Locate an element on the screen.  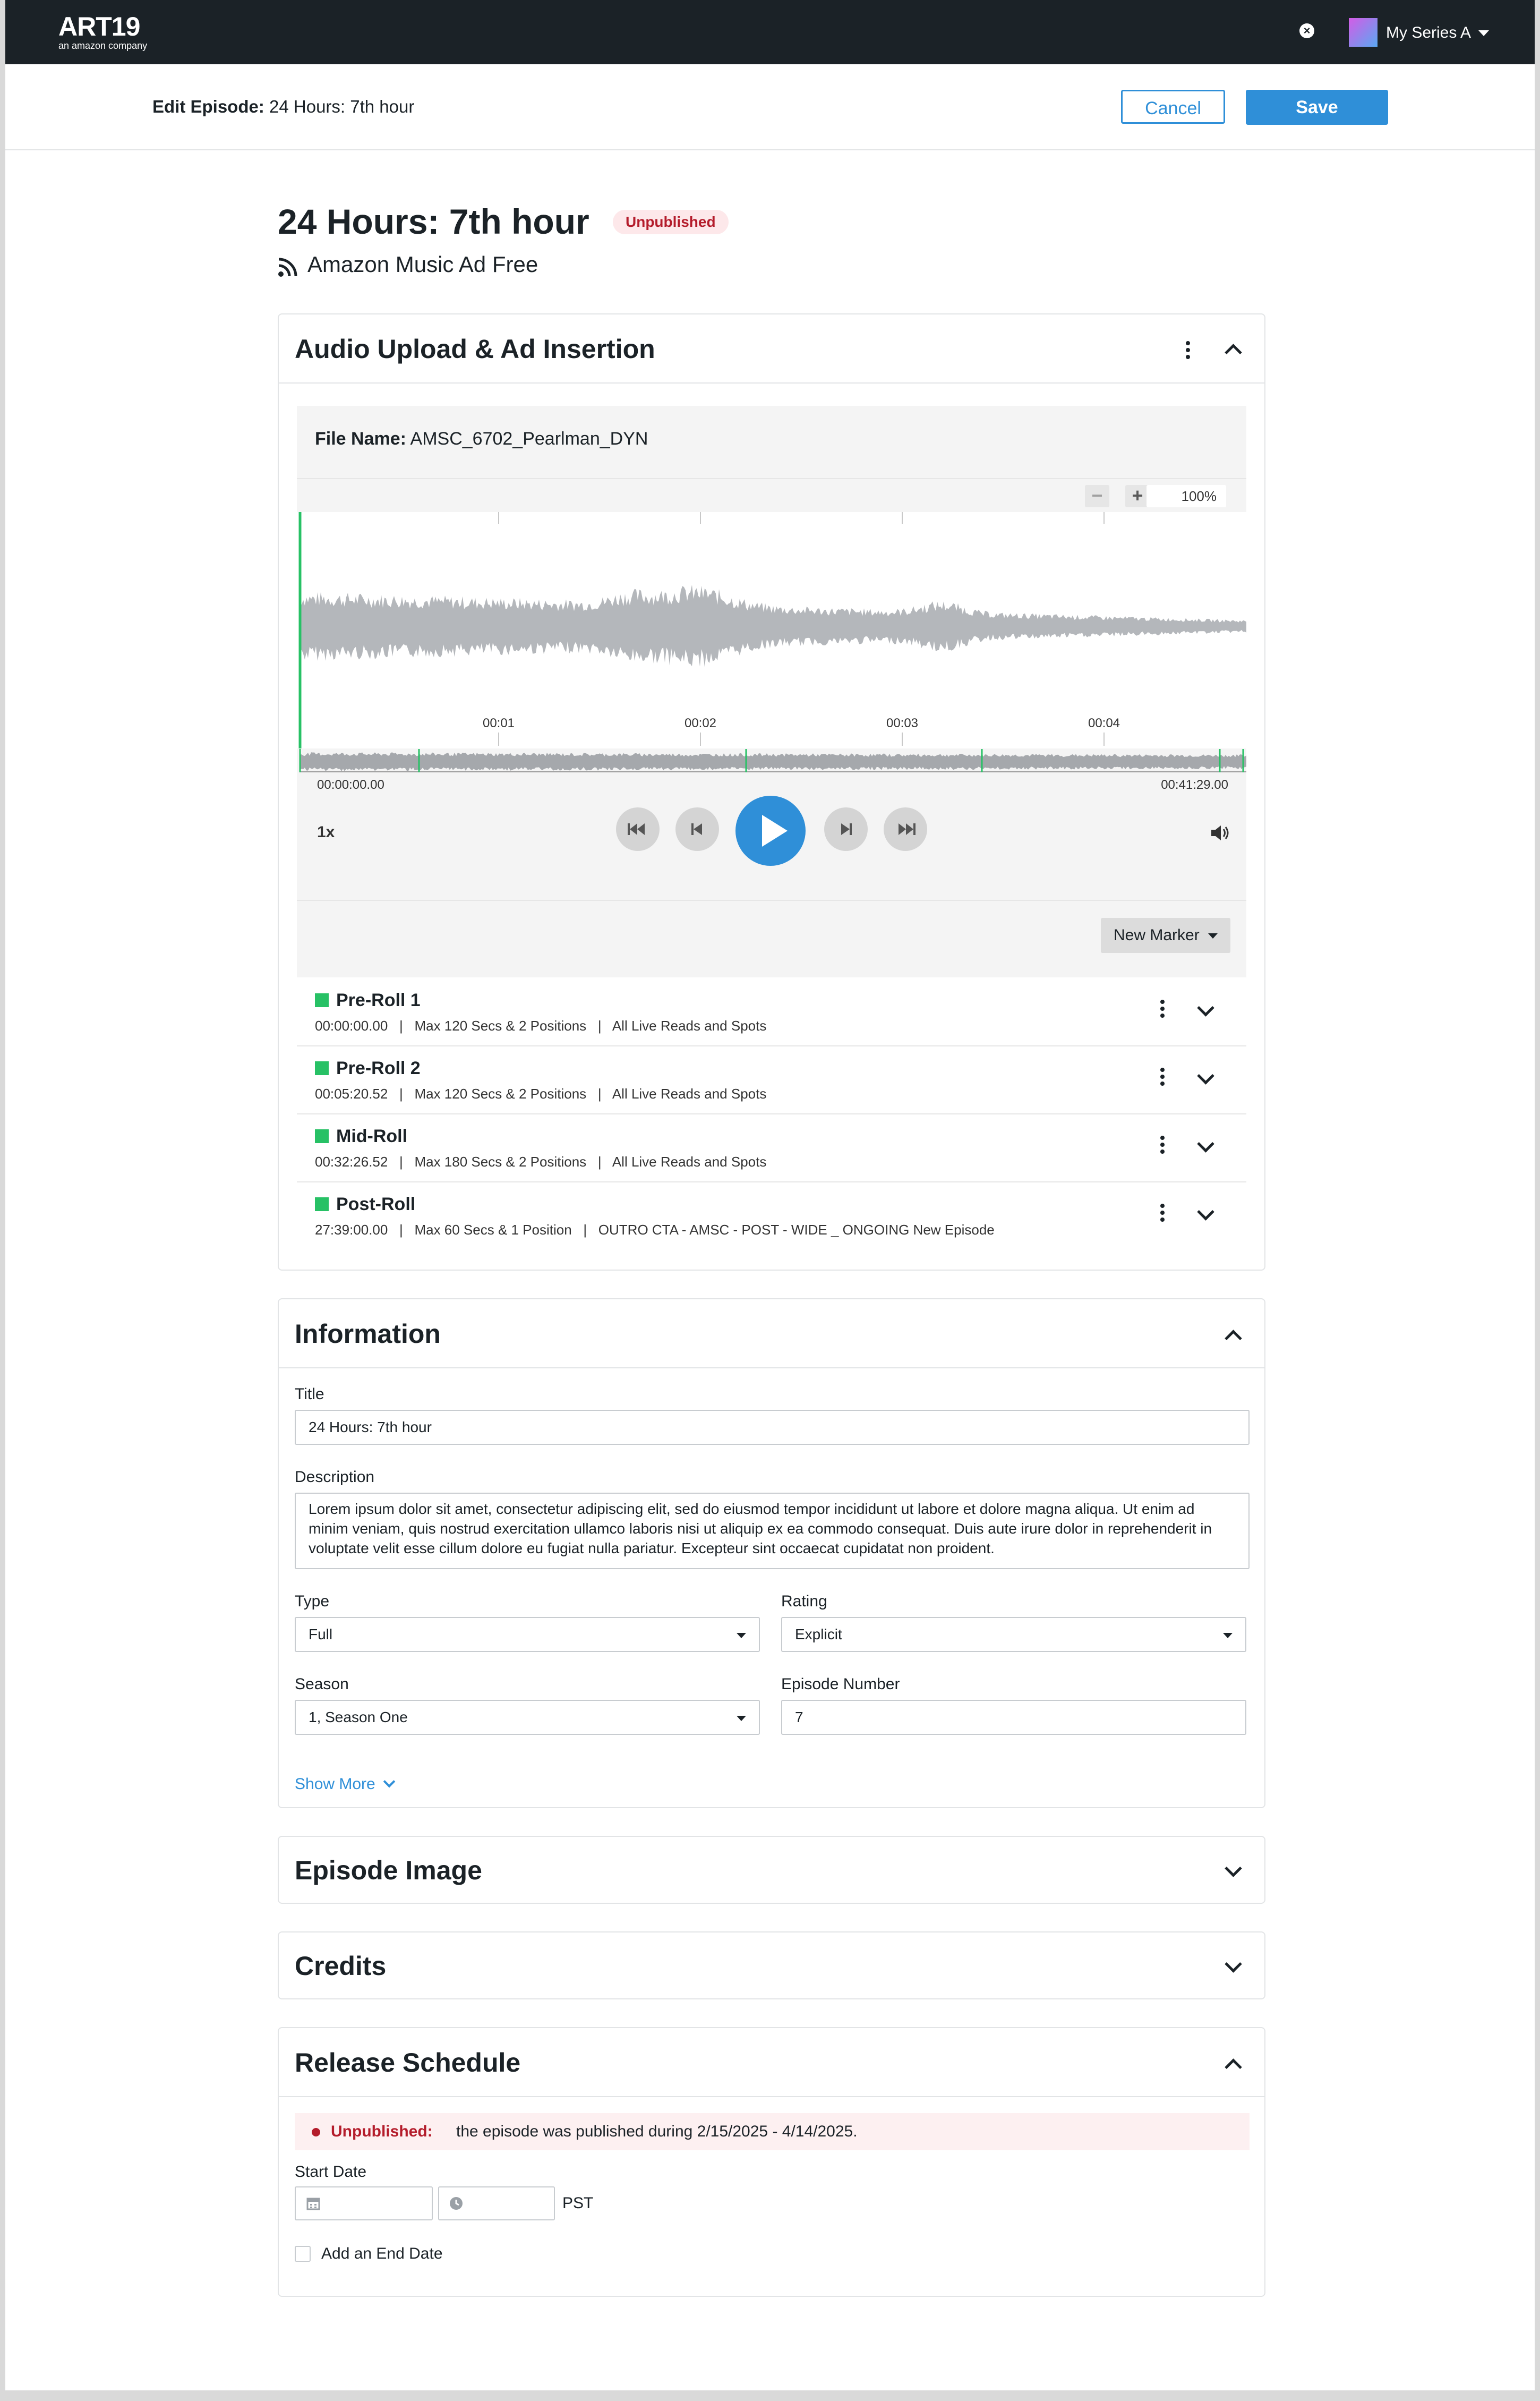
show-more-link: Show More is located at coordinates (345, 1784).